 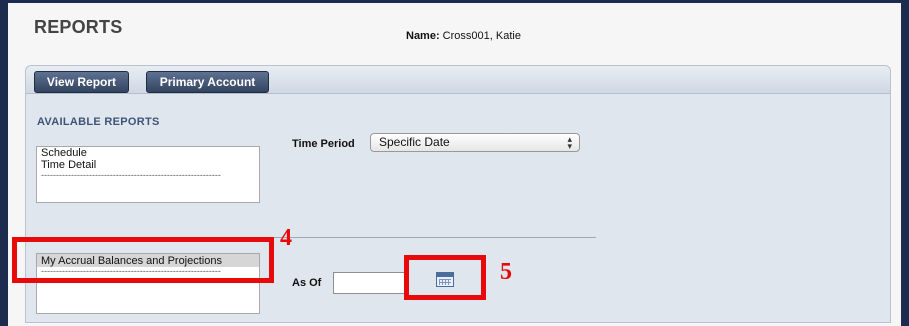 I want to click on view-report-button: View Report, so click(x=81, y=82).